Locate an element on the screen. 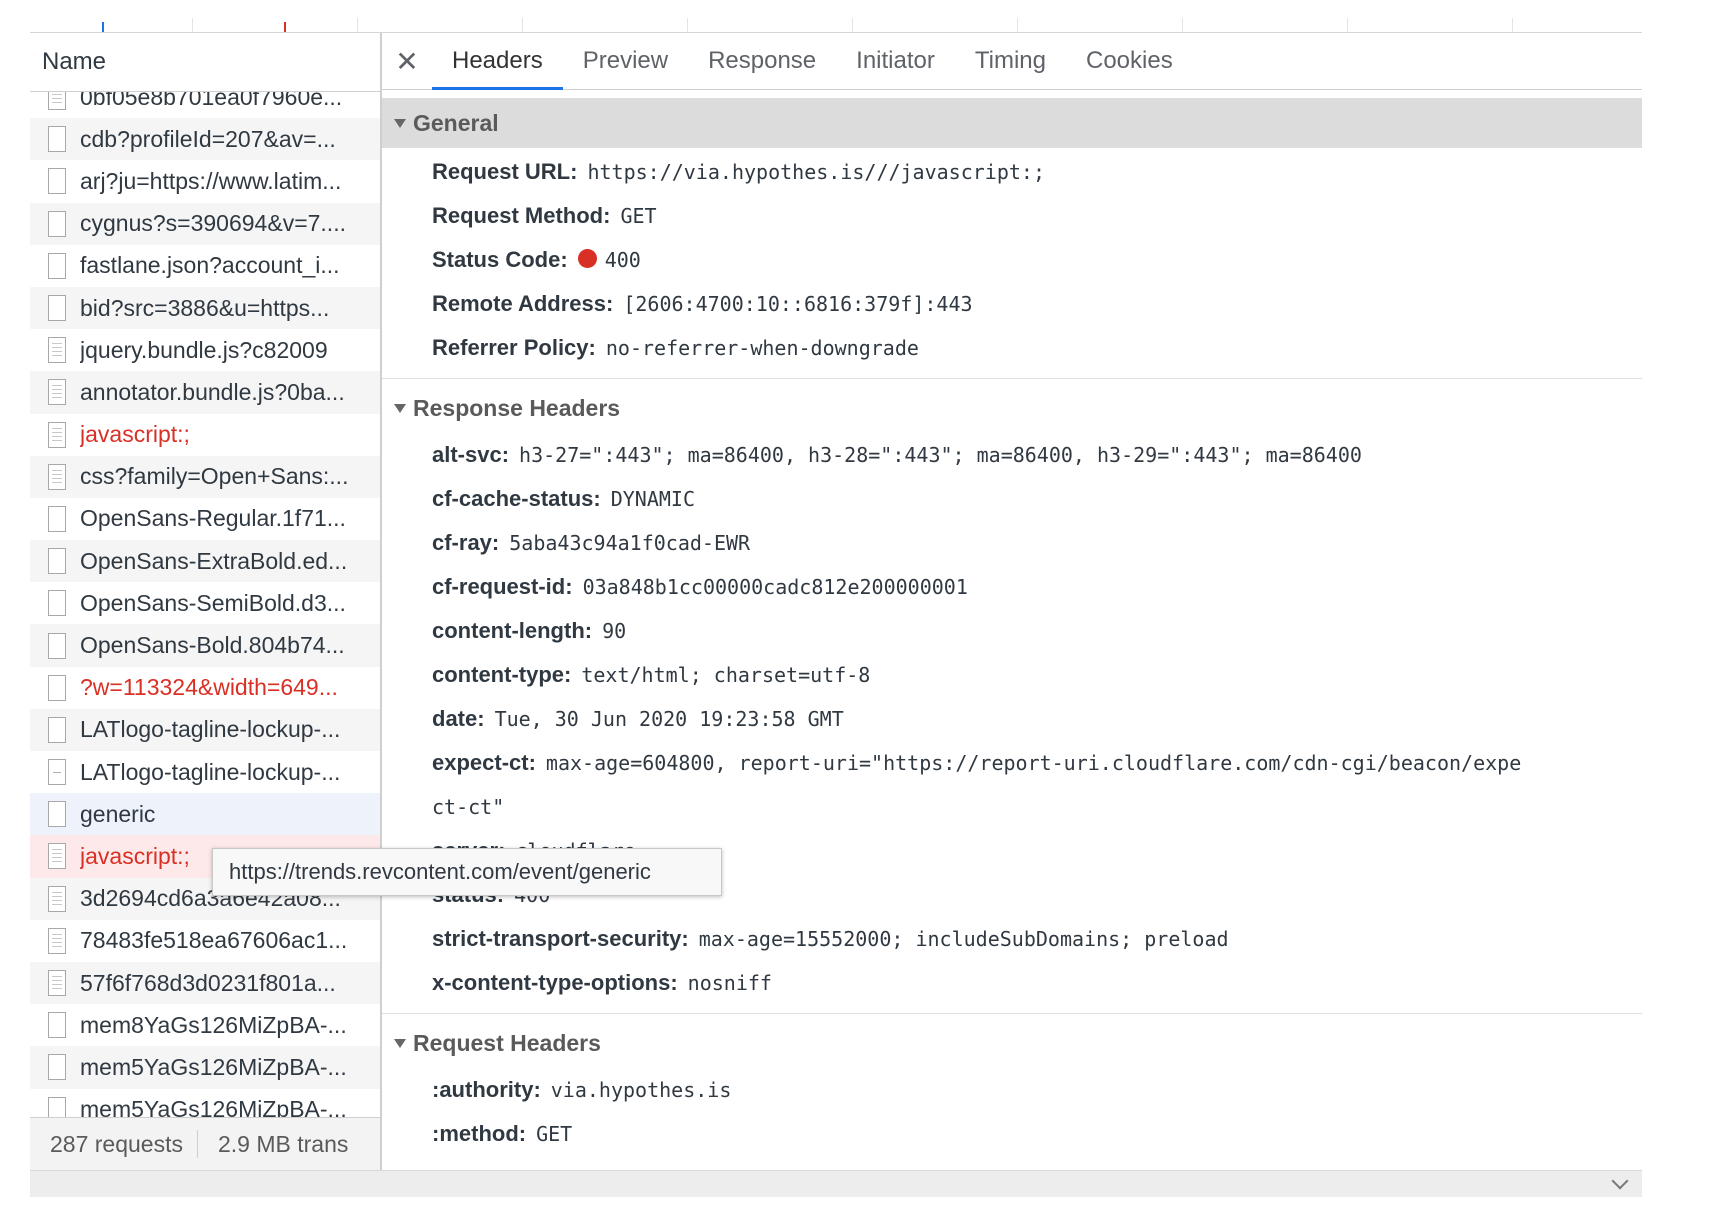 The image size is (1714, 1210). general-section-title: General is located at coordinates (456, 122).